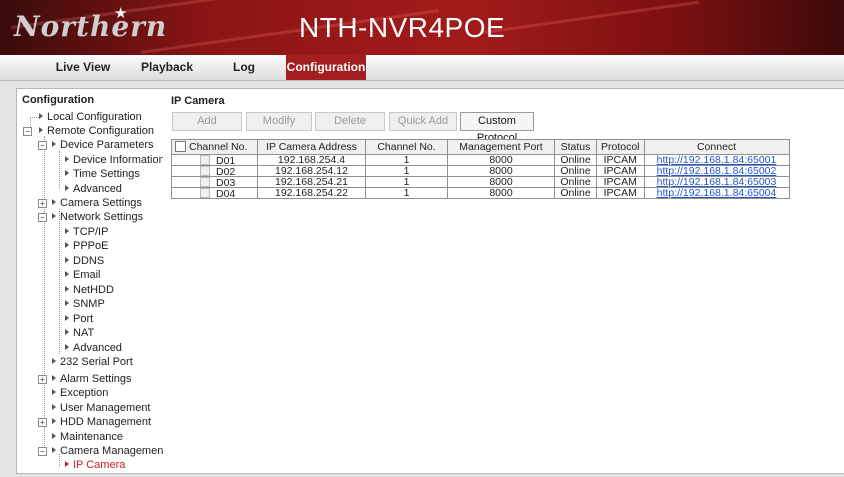 This screenshot has height=477, width=844. I want to click on sidebar-item-nat: NAT, so click(79, 333).